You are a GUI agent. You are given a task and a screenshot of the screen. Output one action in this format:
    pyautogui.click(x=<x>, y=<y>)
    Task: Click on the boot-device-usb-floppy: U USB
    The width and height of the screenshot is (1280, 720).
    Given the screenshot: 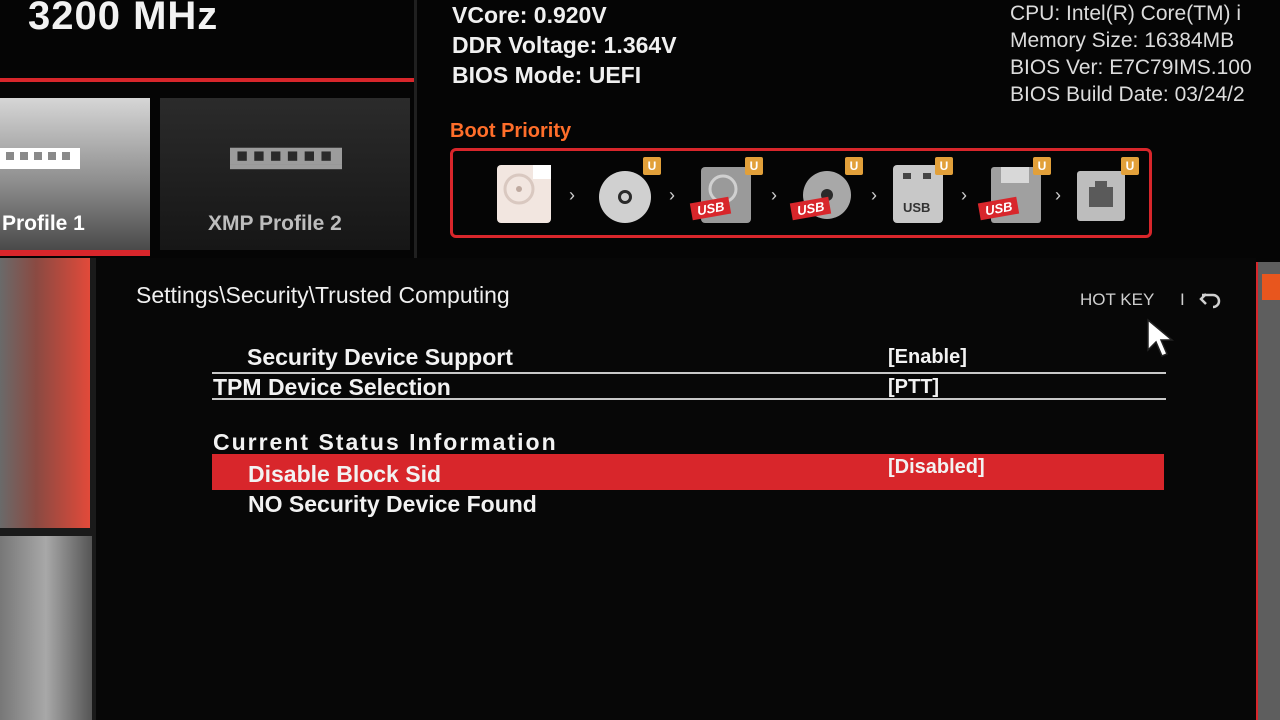 What is the action you would take?
    pyautogui.click(x=1014, y=192)
    